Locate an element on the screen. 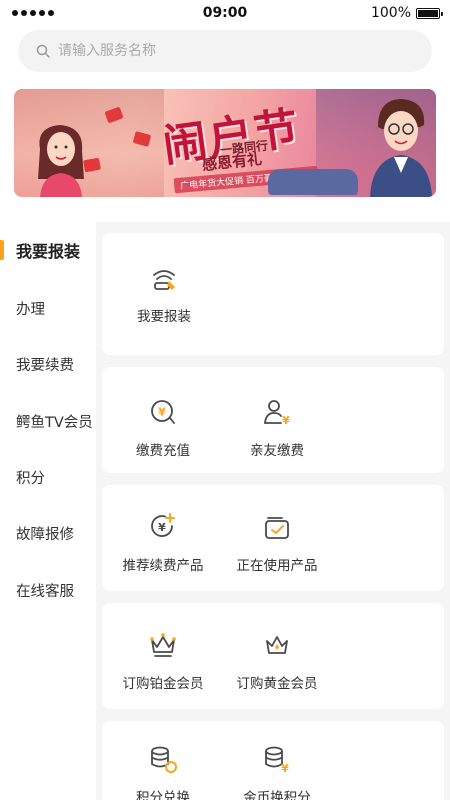 This screenshot has width=450, height=800. tile-label: 订购铂金会员 is located at coordinates (163, 684).